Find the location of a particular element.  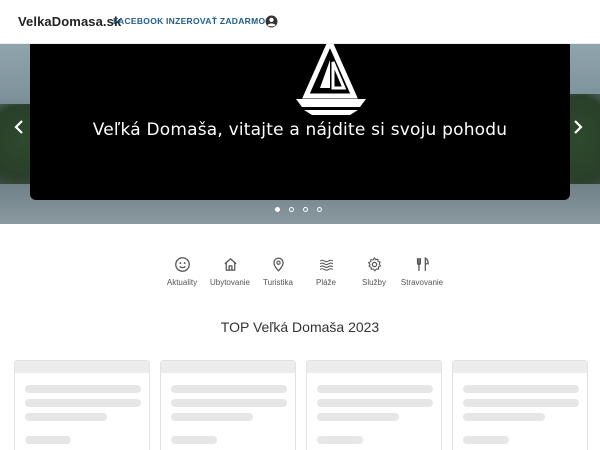

category-label: Pláže is located at coordinates (325, 282).